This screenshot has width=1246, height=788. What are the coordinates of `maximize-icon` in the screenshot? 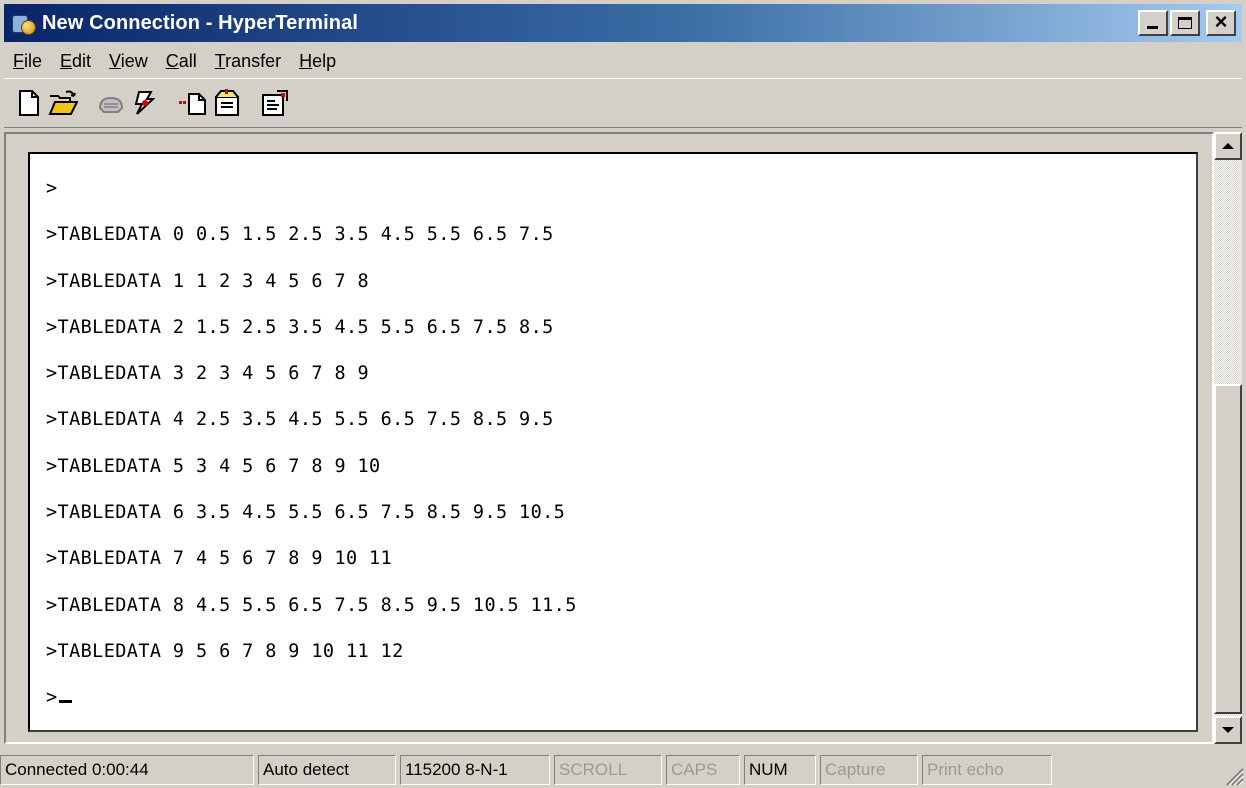 It's located at (1185, 23).